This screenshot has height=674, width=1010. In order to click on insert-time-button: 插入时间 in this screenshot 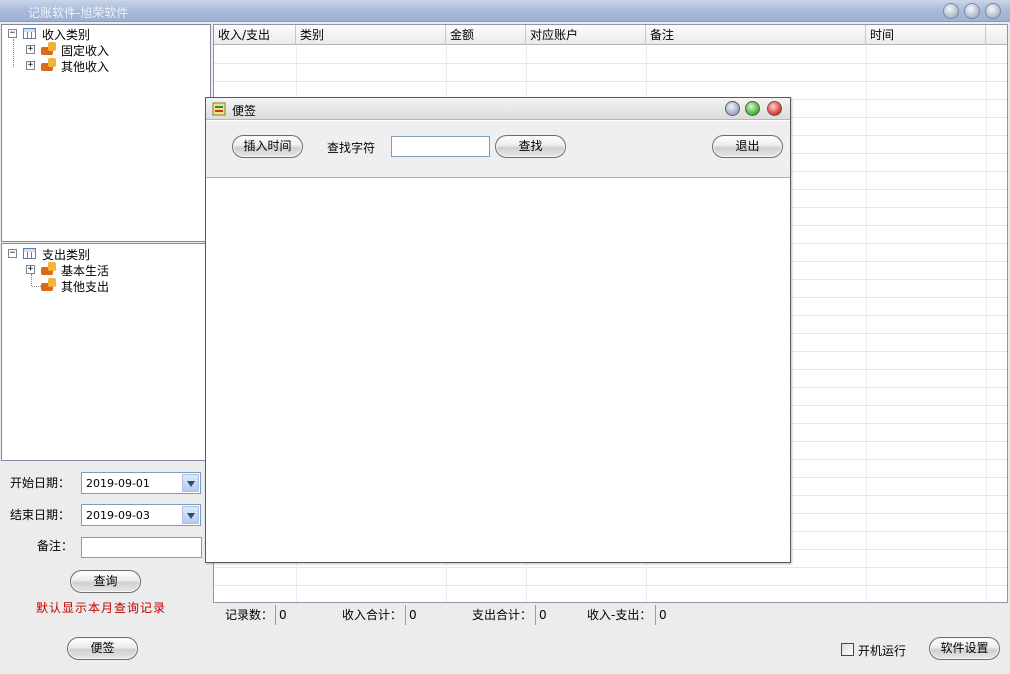, I will do `click(267, 146)`.